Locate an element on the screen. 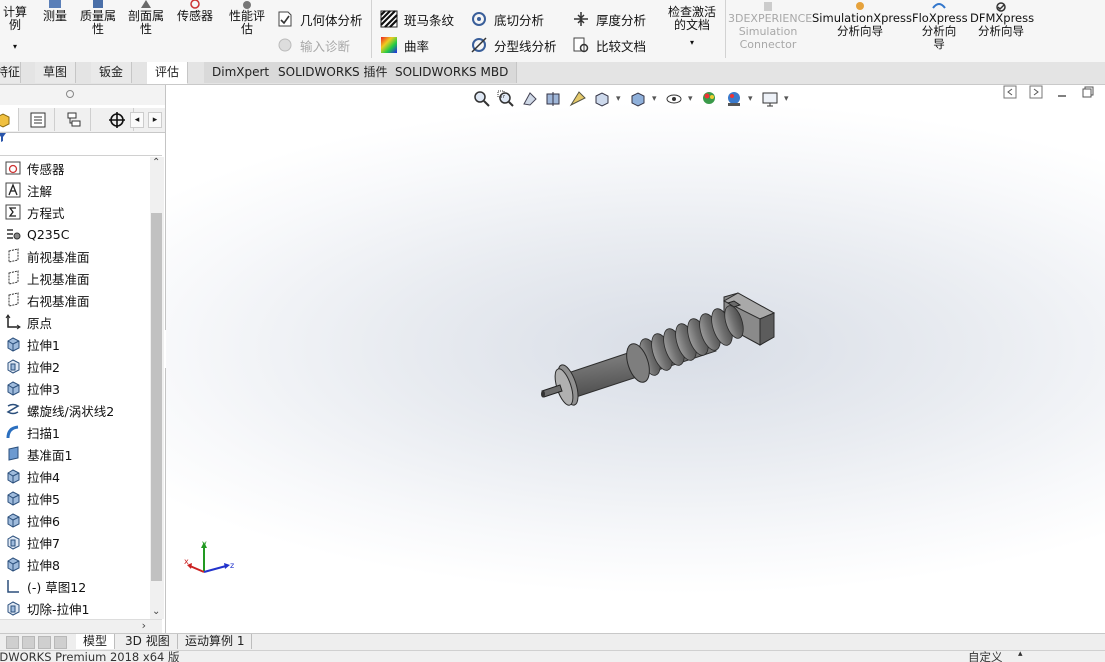 The height and width of the screenshot is (662, 1105). undercut-analysis-icon is located at coordinates (479, 19).